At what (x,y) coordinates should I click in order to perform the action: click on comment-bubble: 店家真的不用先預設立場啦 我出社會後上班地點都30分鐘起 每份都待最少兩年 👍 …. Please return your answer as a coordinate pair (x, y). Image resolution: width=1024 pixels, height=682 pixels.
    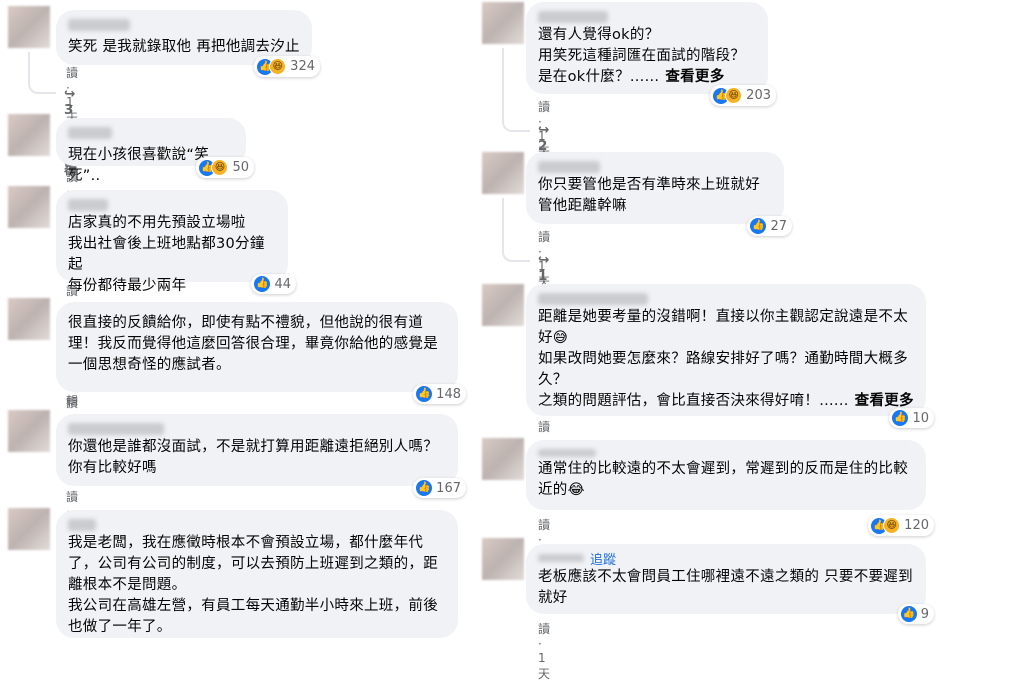
    Looking at the image, I should click on (176, 242).